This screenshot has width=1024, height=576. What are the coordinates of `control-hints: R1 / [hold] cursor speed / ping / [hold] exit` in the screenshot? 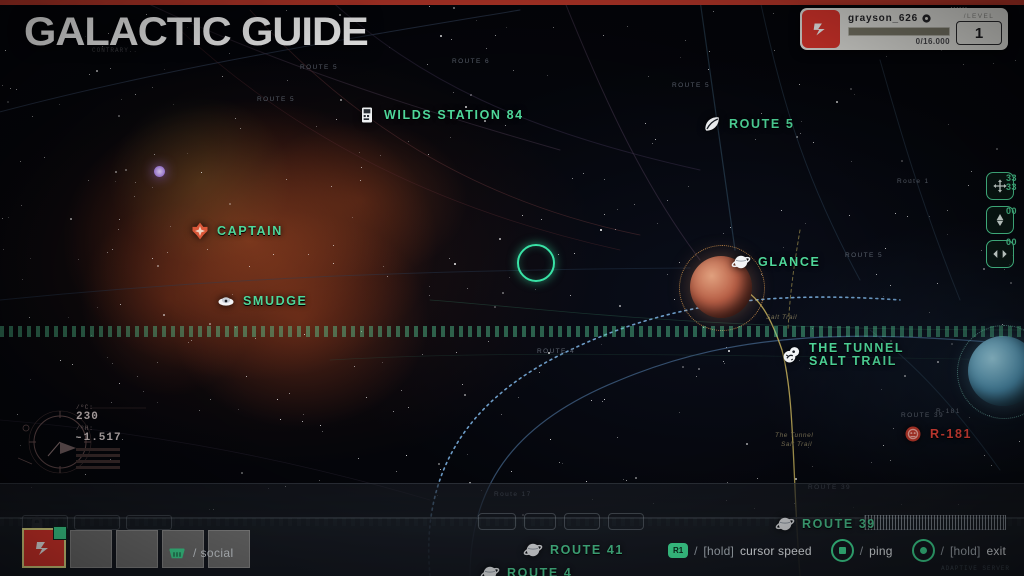 It's located at (837, 550).